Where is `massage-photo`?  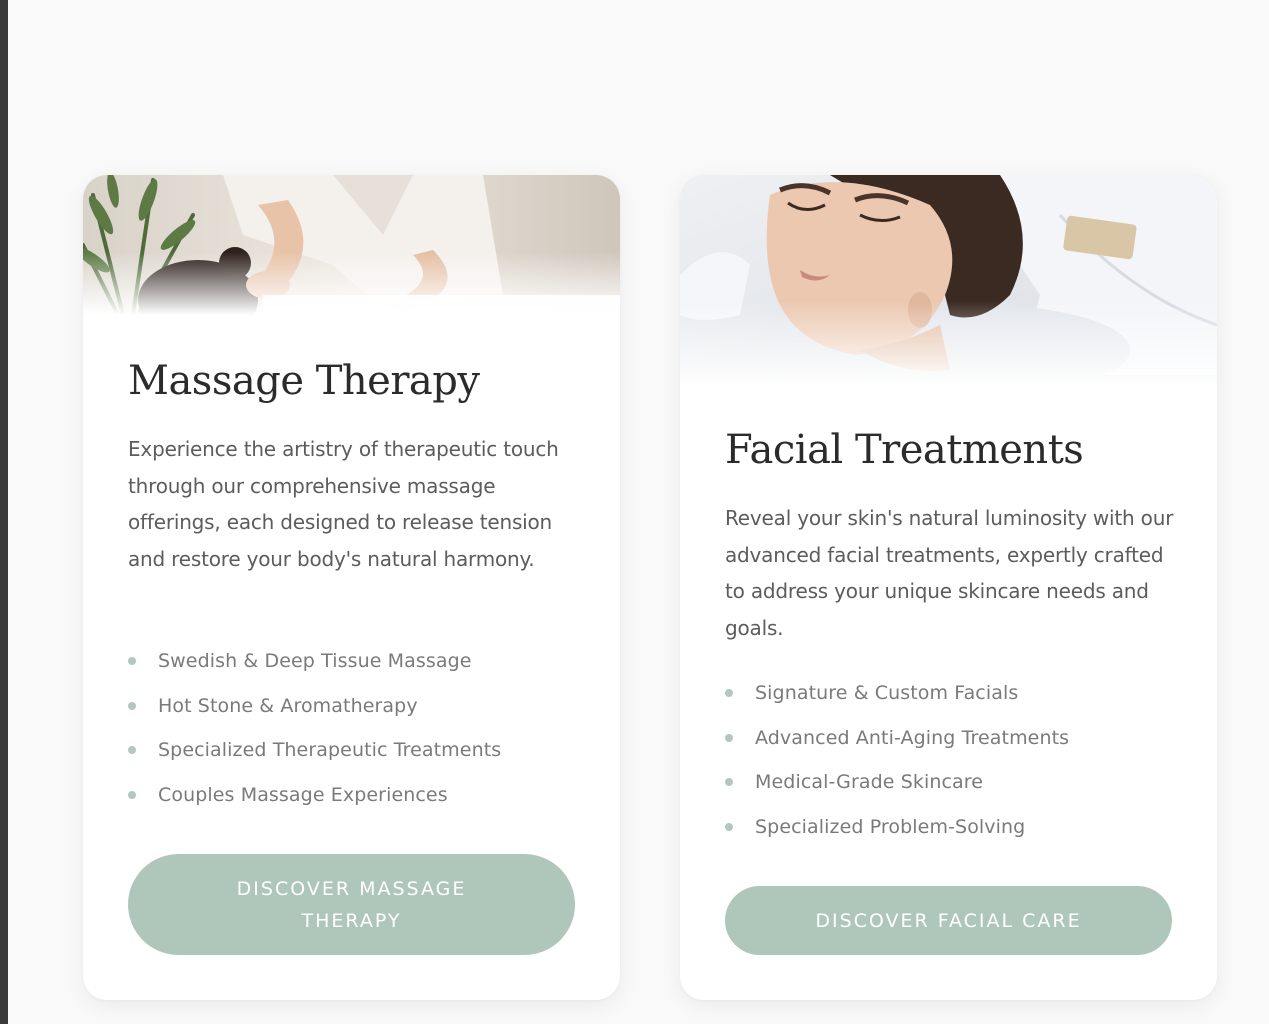
massage-photo is located at coordinates (351, 245).